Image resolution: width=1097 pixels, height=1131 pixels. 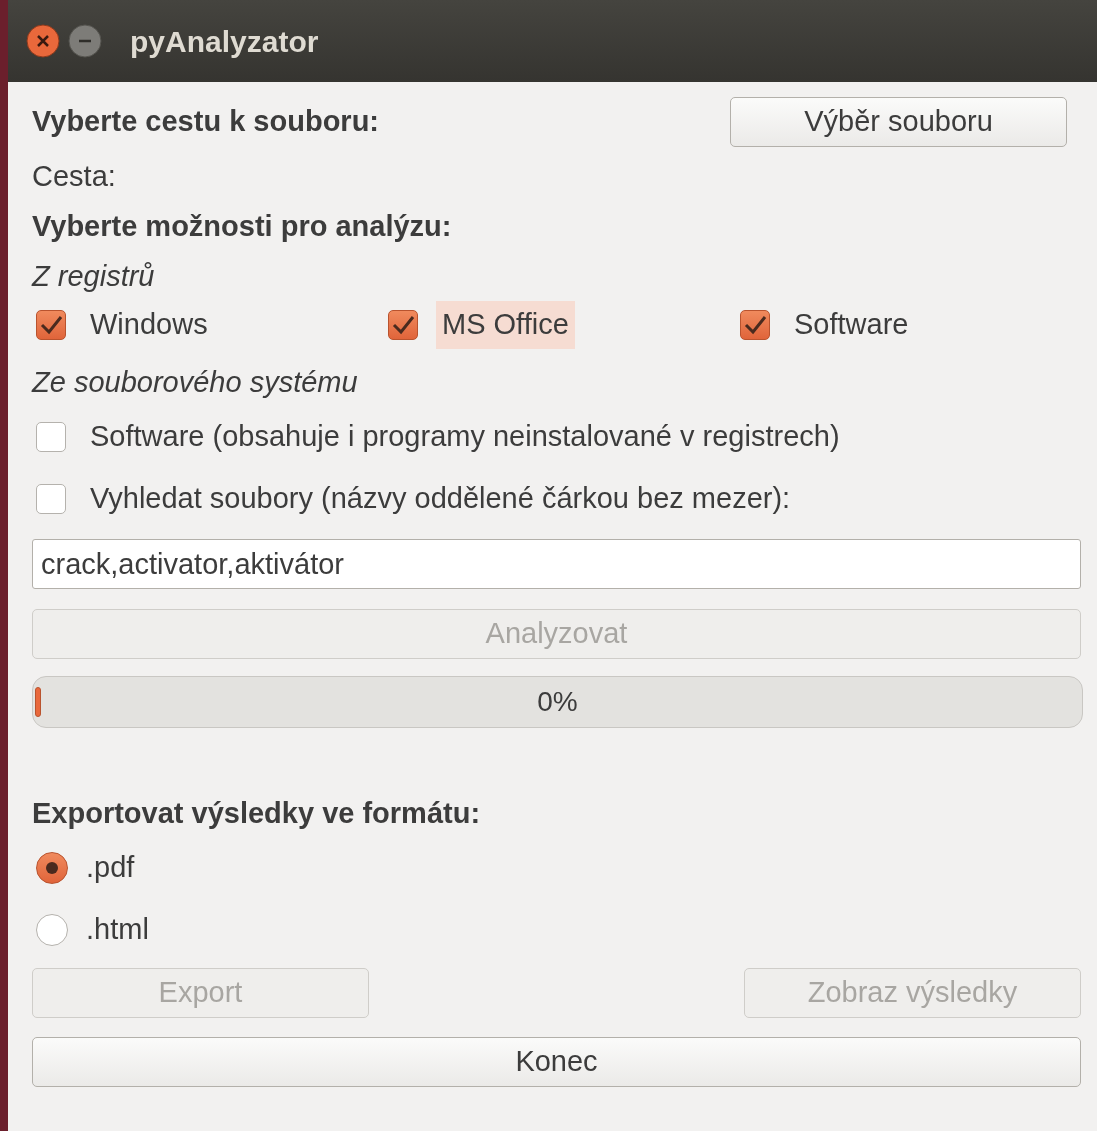 What do you see at coordinates (440, 499) in the screenshot?
I see `checkbox-label: Vyhledat soubory (názvy oddělené čárkou bez mezer):` at bounding box center [440, 499].